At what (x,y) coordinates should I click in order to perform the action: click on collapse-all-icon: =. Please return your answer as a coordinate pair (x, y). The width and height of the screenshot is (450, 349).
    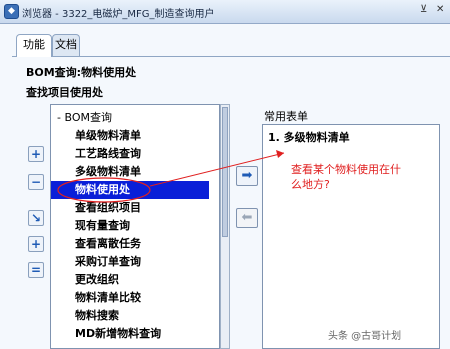
    Looking at the image, I should click on (36, 270).